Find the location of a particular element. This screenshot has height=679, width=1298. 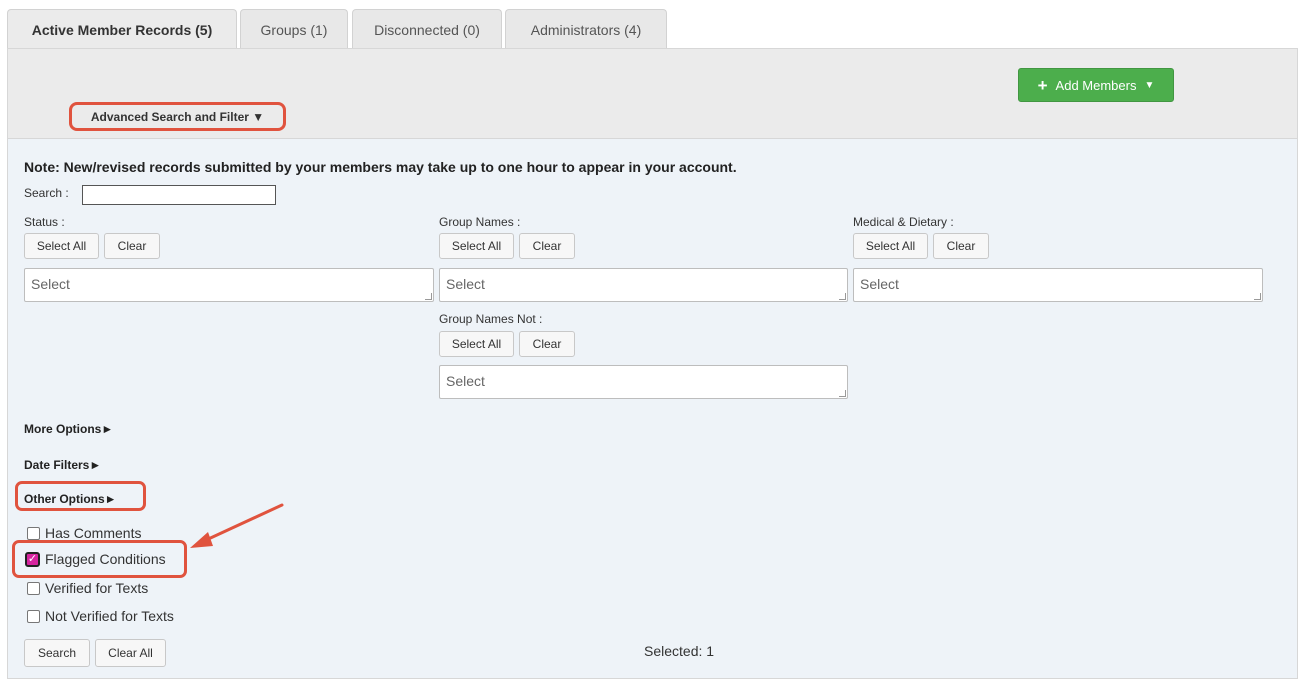

medical-clear-button: Clear is located at coordinates (961, 246).